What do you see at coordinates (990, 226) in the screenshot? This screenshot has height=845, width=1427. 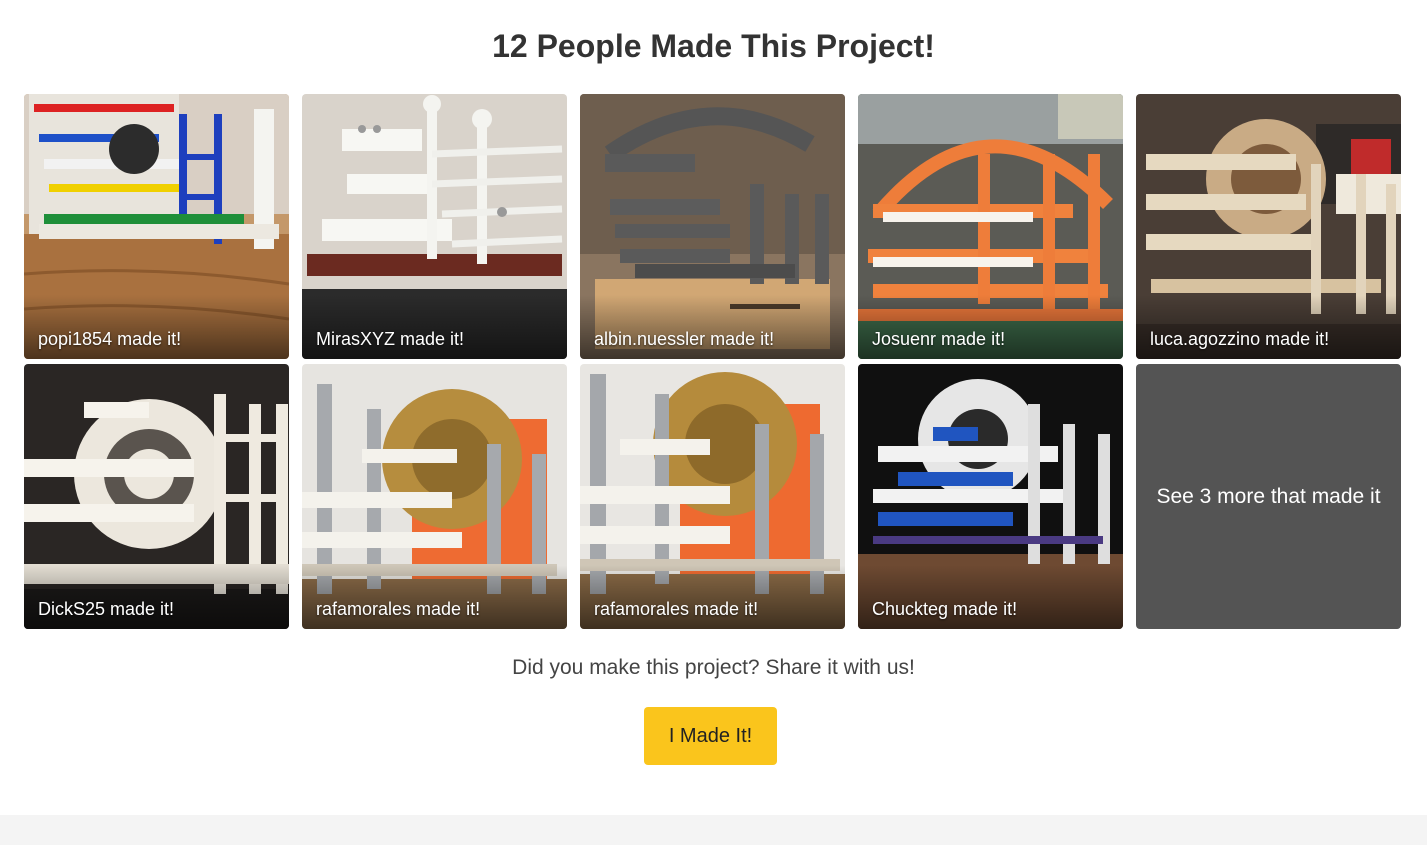 I see `made-it-tile: Josuenr made it!` at bounding box center [990, 226].